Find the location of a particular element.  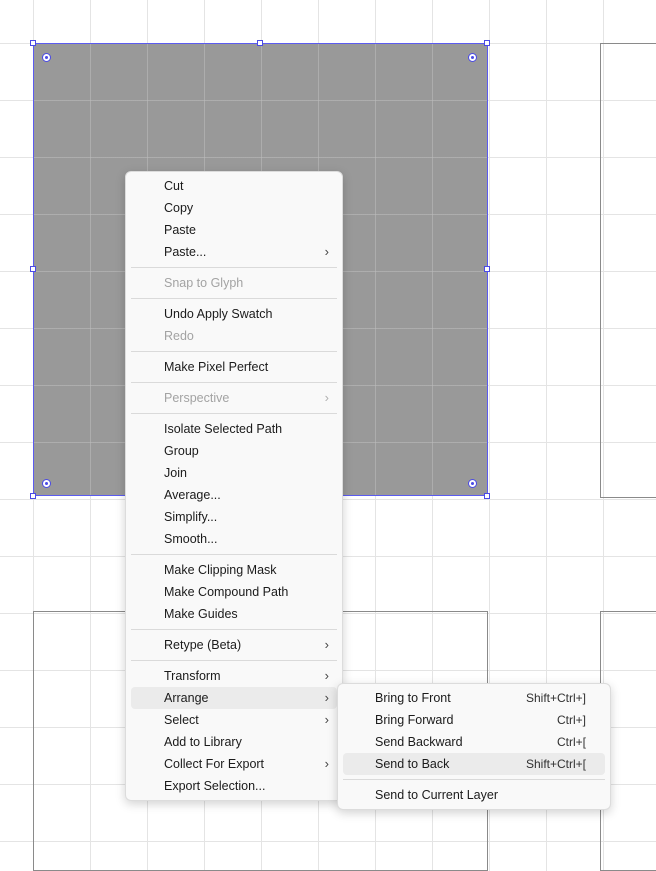

menu-item-copy: Copy is located at coordinates (234, 208).